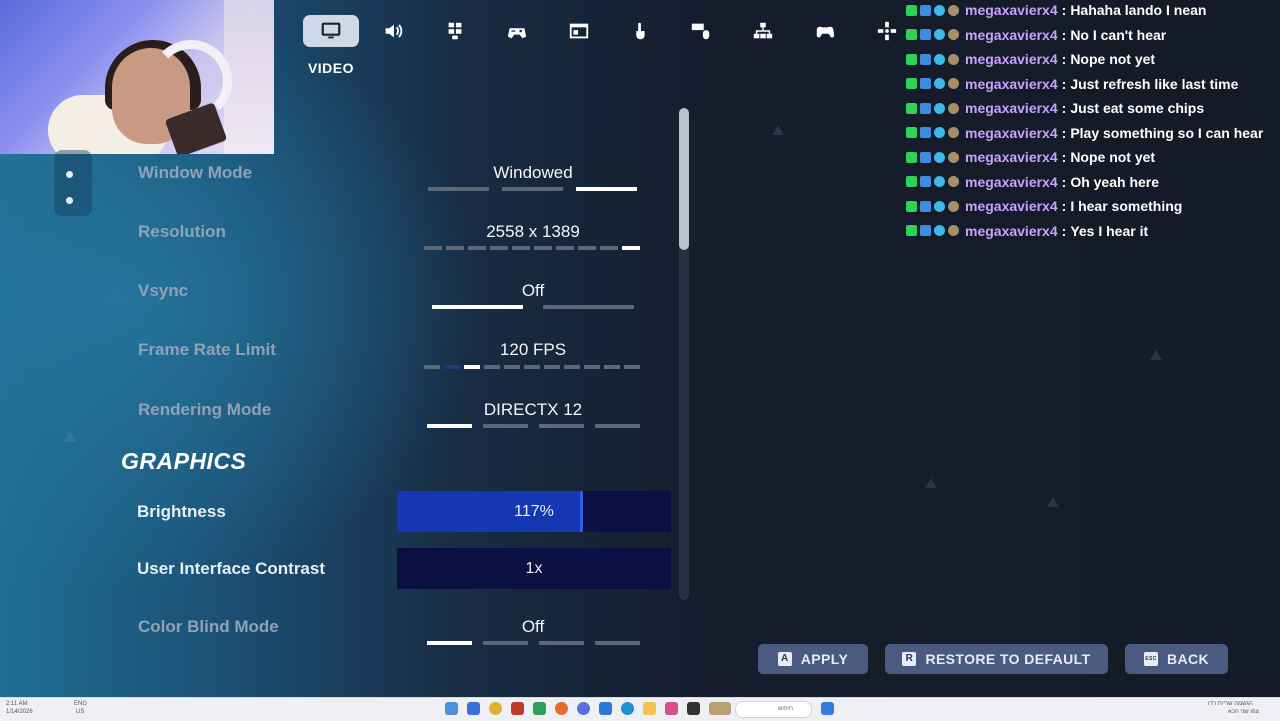 The image size is (1280, 721). I want to click on tab-touch, so click(640, 31).